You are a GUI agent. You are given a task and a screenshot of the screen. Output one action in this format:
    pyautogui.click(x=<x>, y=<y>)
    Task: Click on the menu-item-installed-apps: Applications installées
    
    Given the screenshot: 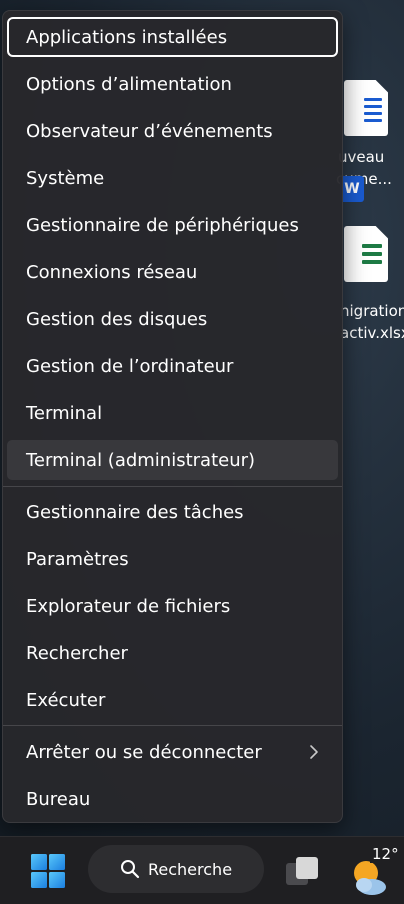 What is the action you would take?
    pyautogui.click(x=172, y=37)
    